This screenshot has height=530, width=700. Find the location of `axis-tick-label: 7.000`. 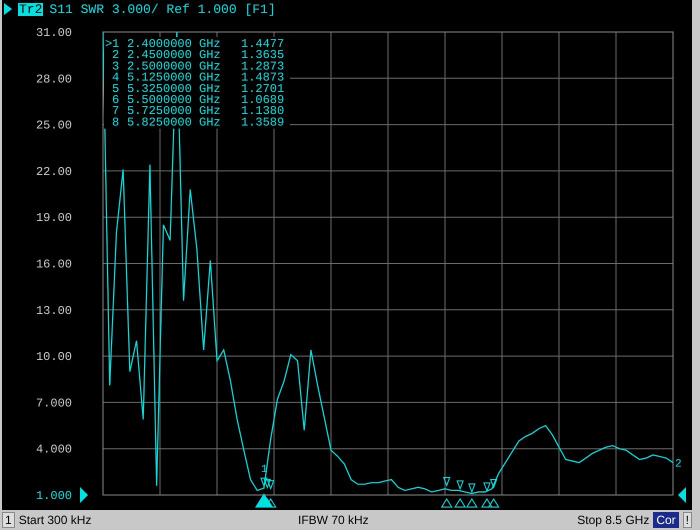

axis-tick-label: 7.000 is located at coordinates (54, 403).